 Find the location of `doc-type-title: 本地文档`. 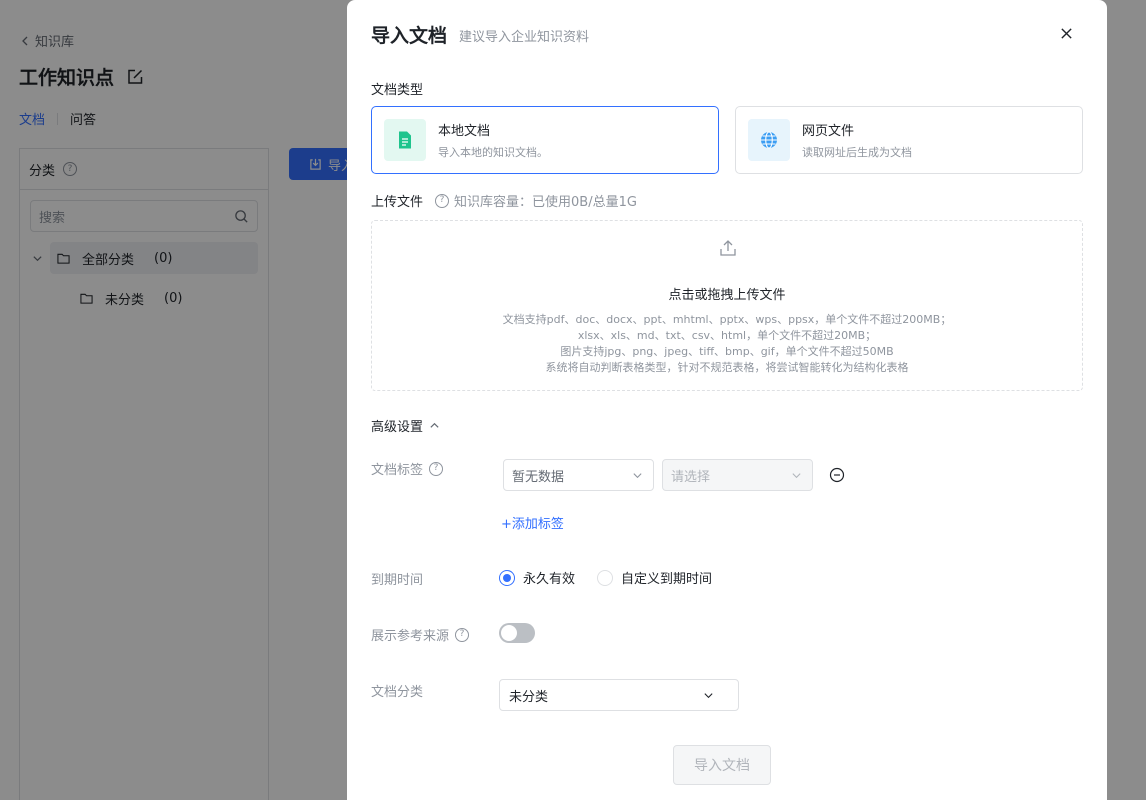

doc-type-title: 本地文档 is located at coordinates (464, 131).